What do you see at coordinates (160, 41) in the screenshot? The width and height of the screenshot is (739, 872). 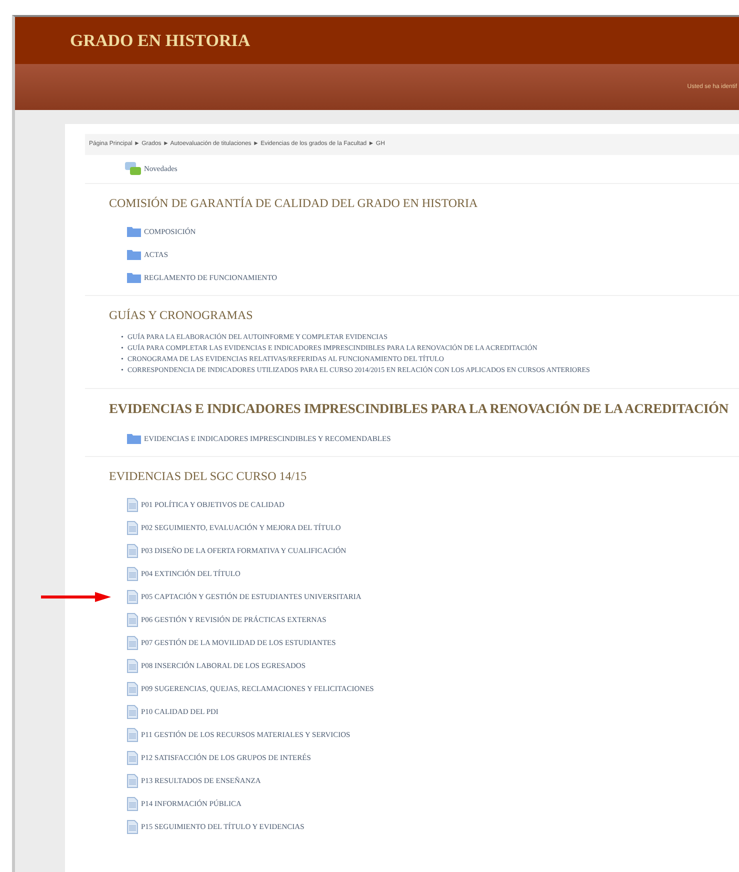 I see `site-title: GRADO EN HISTORIA` at bounding box center [160, 41].